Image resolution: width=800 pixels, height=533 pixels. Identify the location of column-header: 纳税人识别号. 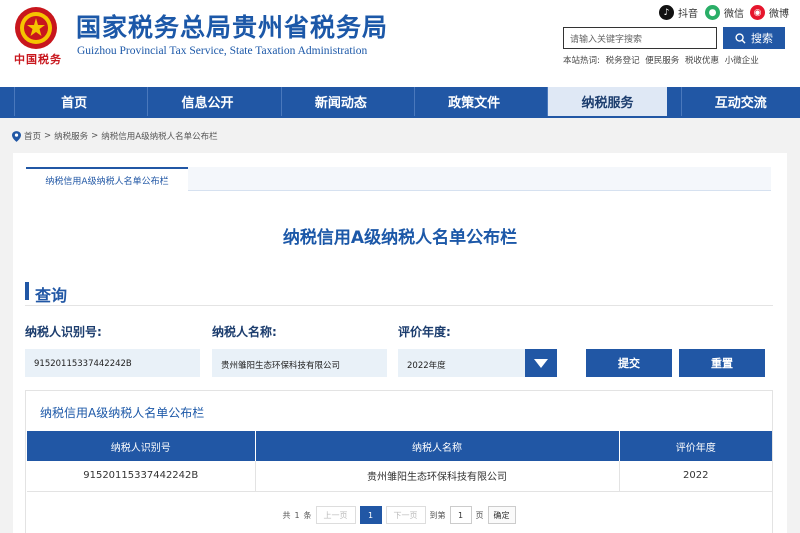
(141, 446).